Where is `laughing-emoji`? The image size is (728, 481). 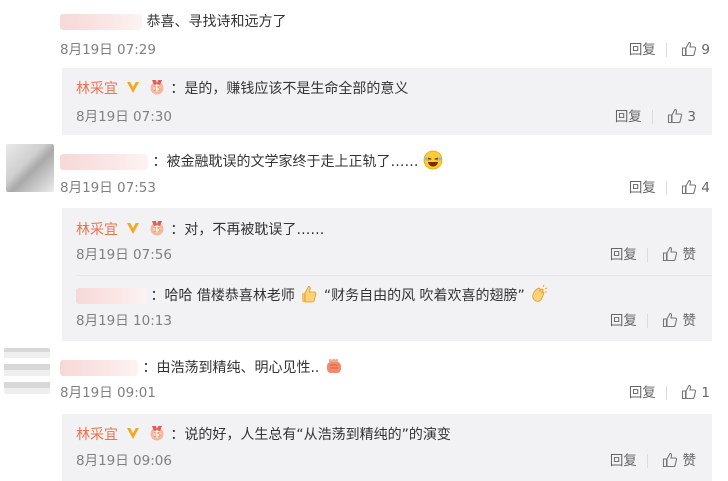 laughing-emoji is located at coordinates (433, 160).